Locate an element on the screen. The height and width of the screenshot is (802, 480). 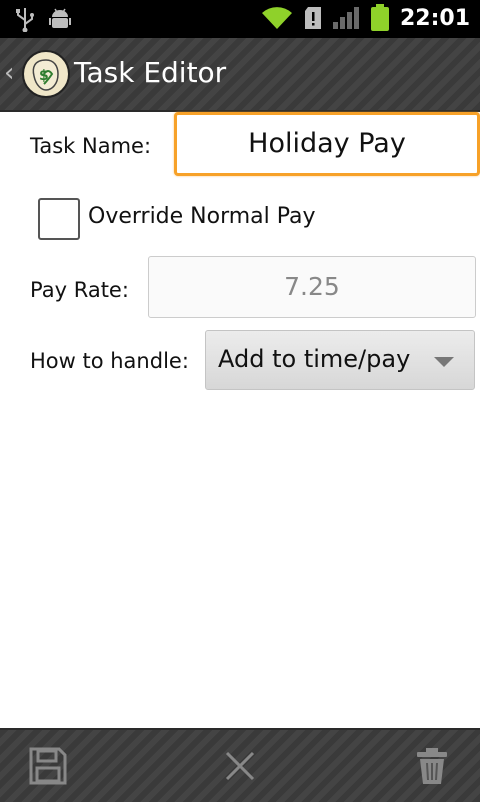
screen-title: Task Editor is located at coordinates (150, 72).